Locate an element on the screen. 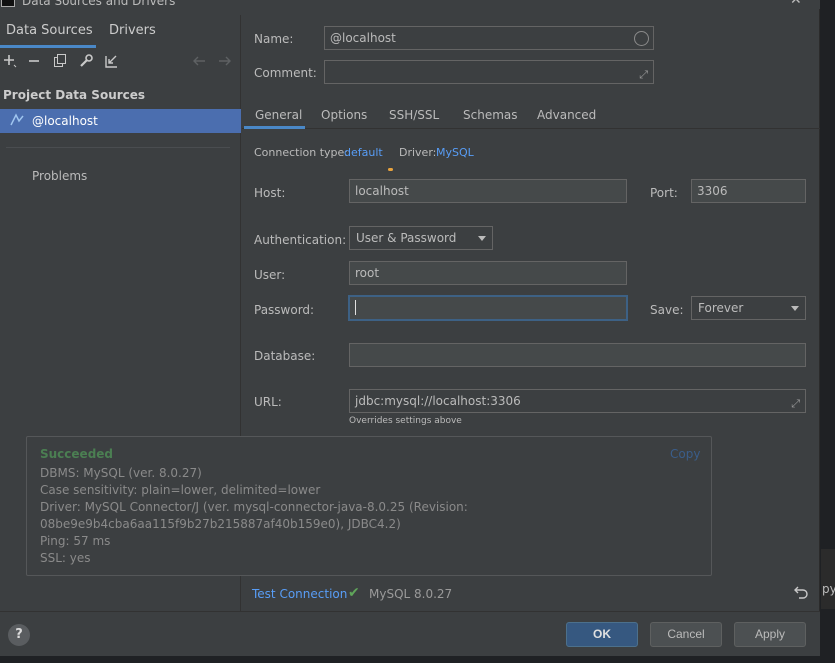 Image resolution: width=835 pixels, height=663 pixels. test-result-text: MySQL 8.0.27 is located at coordinates (411, 594).